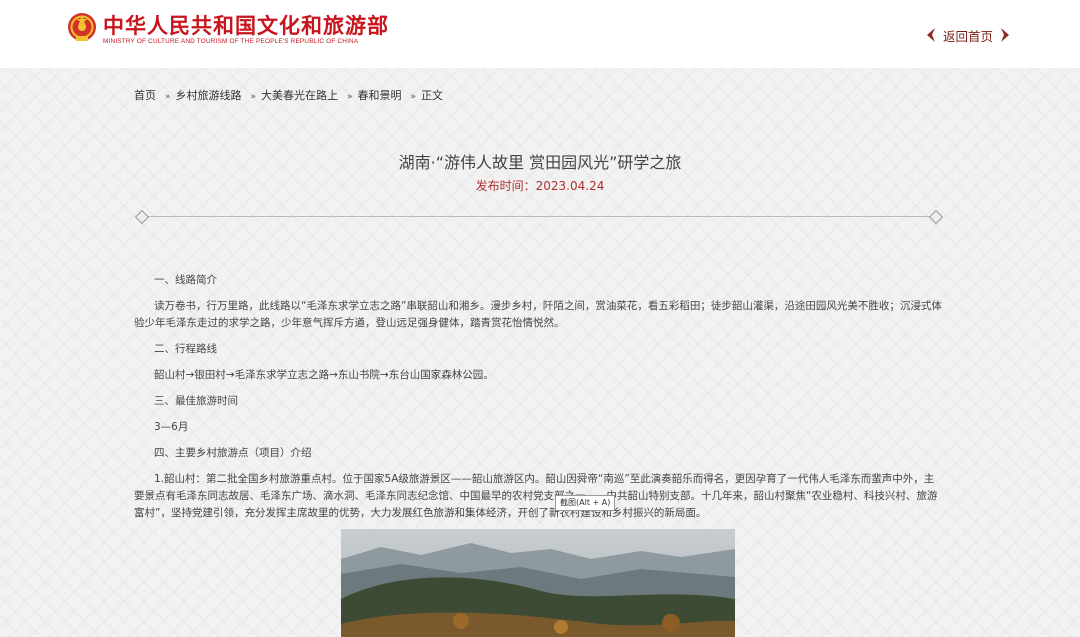 Image resolution: width=1080 pixels, height=637 pixels. Describe the element at coordinates (1005, 35) in the screenshot. I see `arrow-right-icon` at that location.